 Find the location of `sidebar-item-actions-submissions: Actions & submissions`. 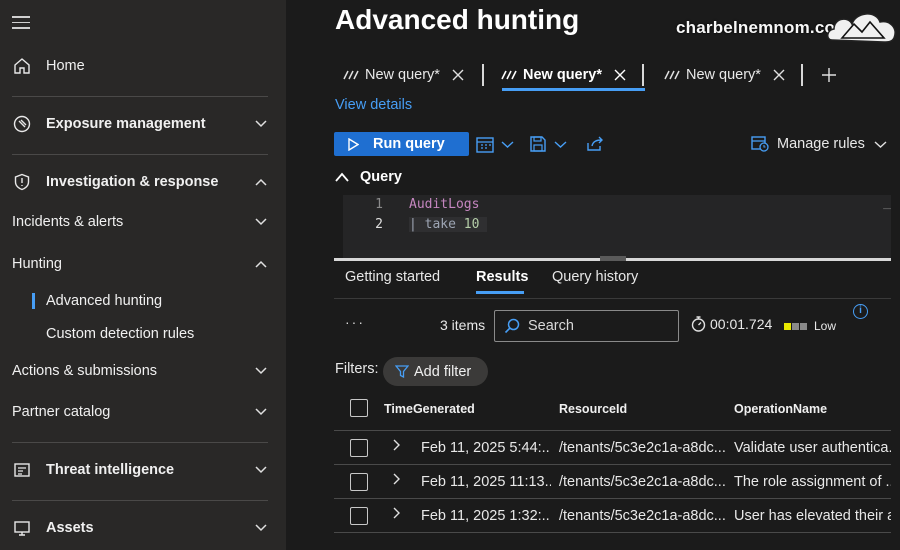

sidebar-item-actions-submissions: Actions & submissions is located at coordinates (143, 371).